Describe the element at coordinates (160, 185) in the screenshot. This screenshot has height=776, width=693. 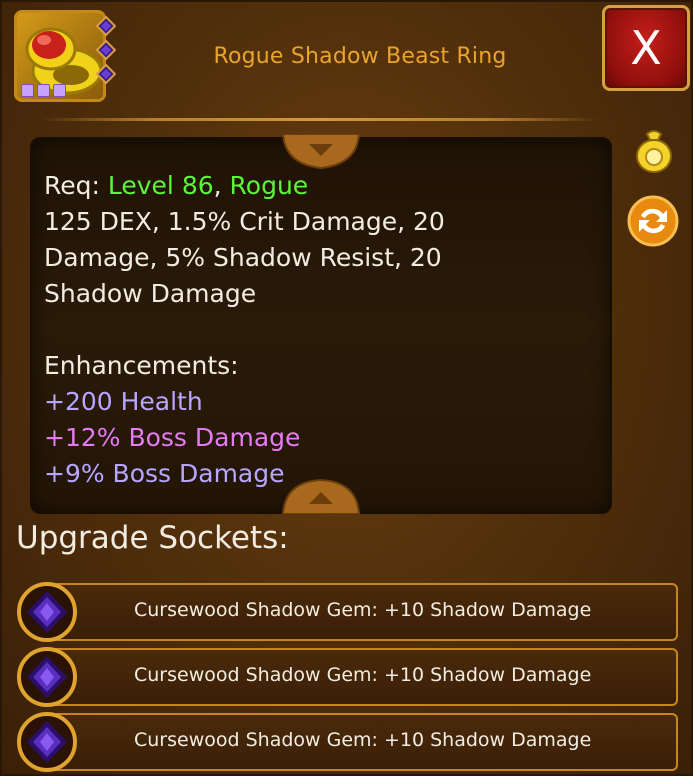
I see `req-level: Level 86` at that location.